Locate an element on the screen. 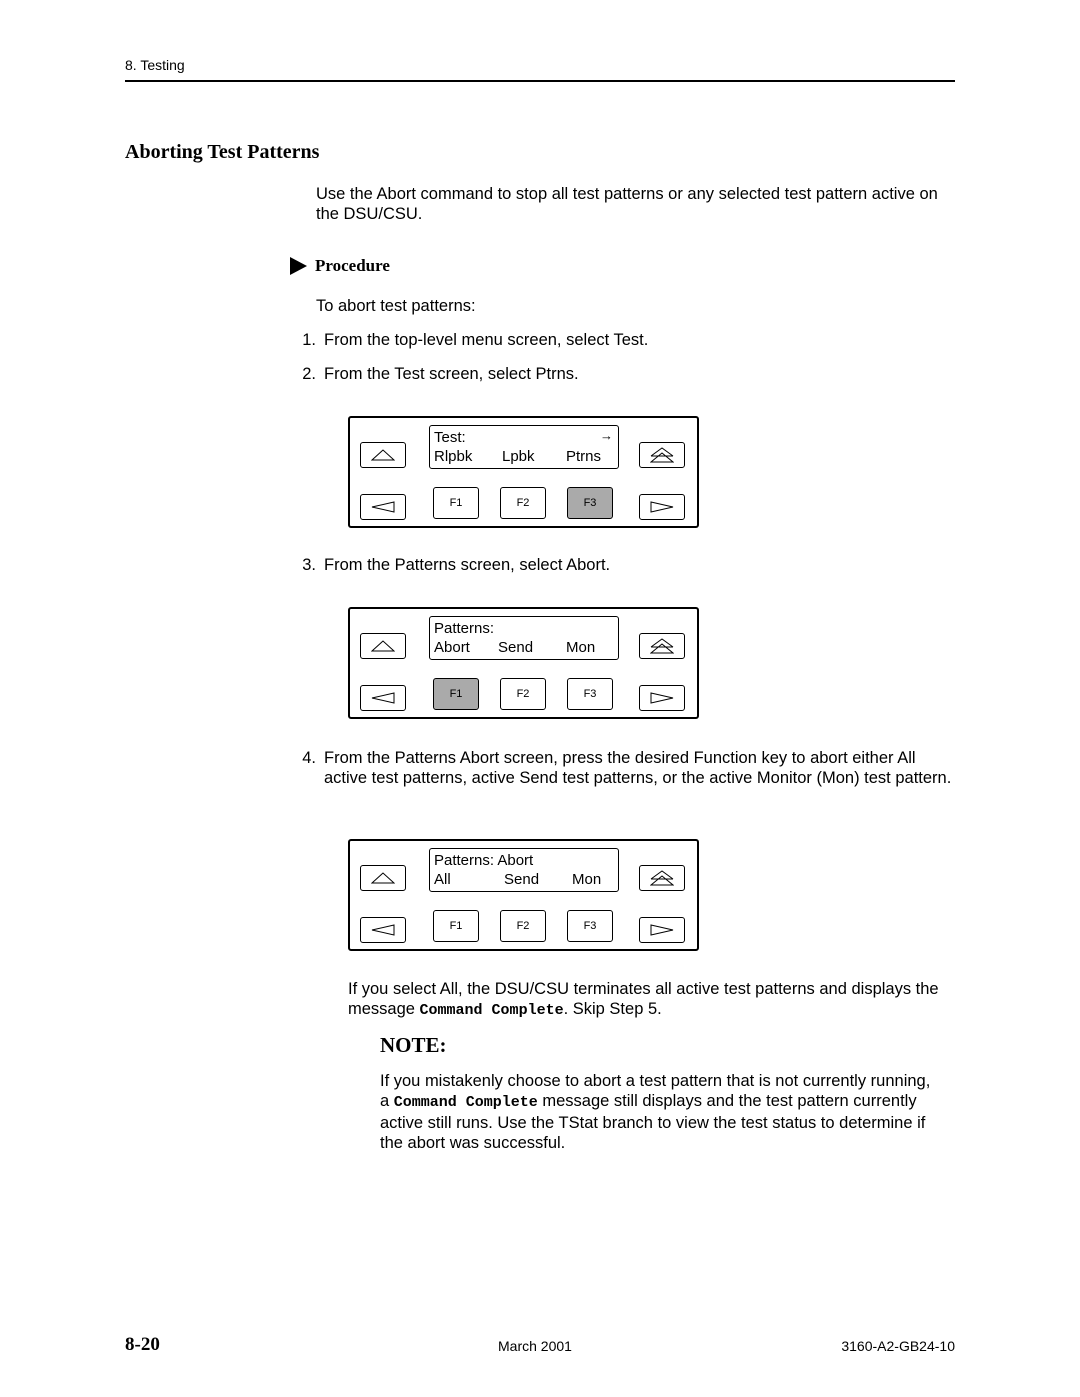 This screenshot has width=1080, height=1397. lcd-display: Patterns: Abort All Send Mon is located at coordinates (524, 870).